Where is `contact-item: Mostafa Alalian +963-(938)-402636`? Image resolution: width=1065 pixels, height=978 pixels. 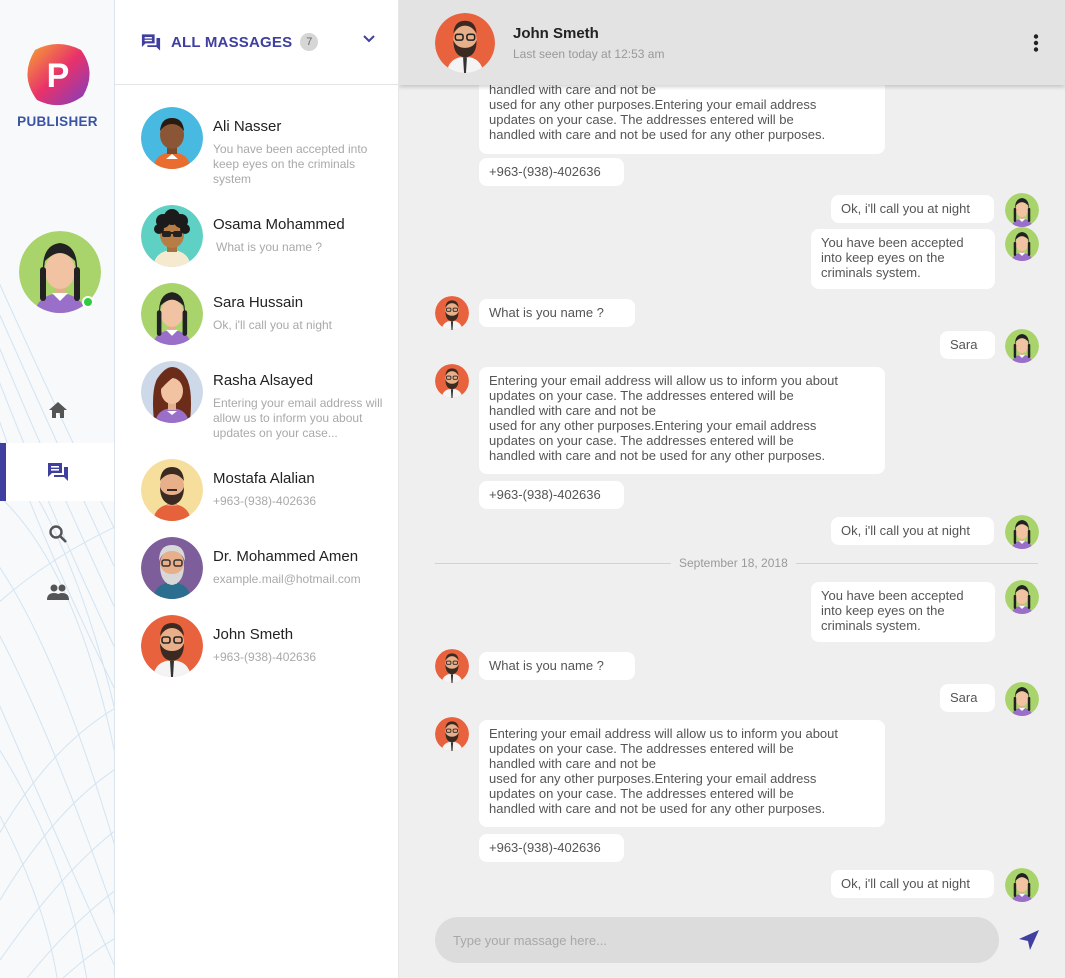 contact-item: Mostafa Alalian +963-(938)-402636 is located at coordinates (266, 491).